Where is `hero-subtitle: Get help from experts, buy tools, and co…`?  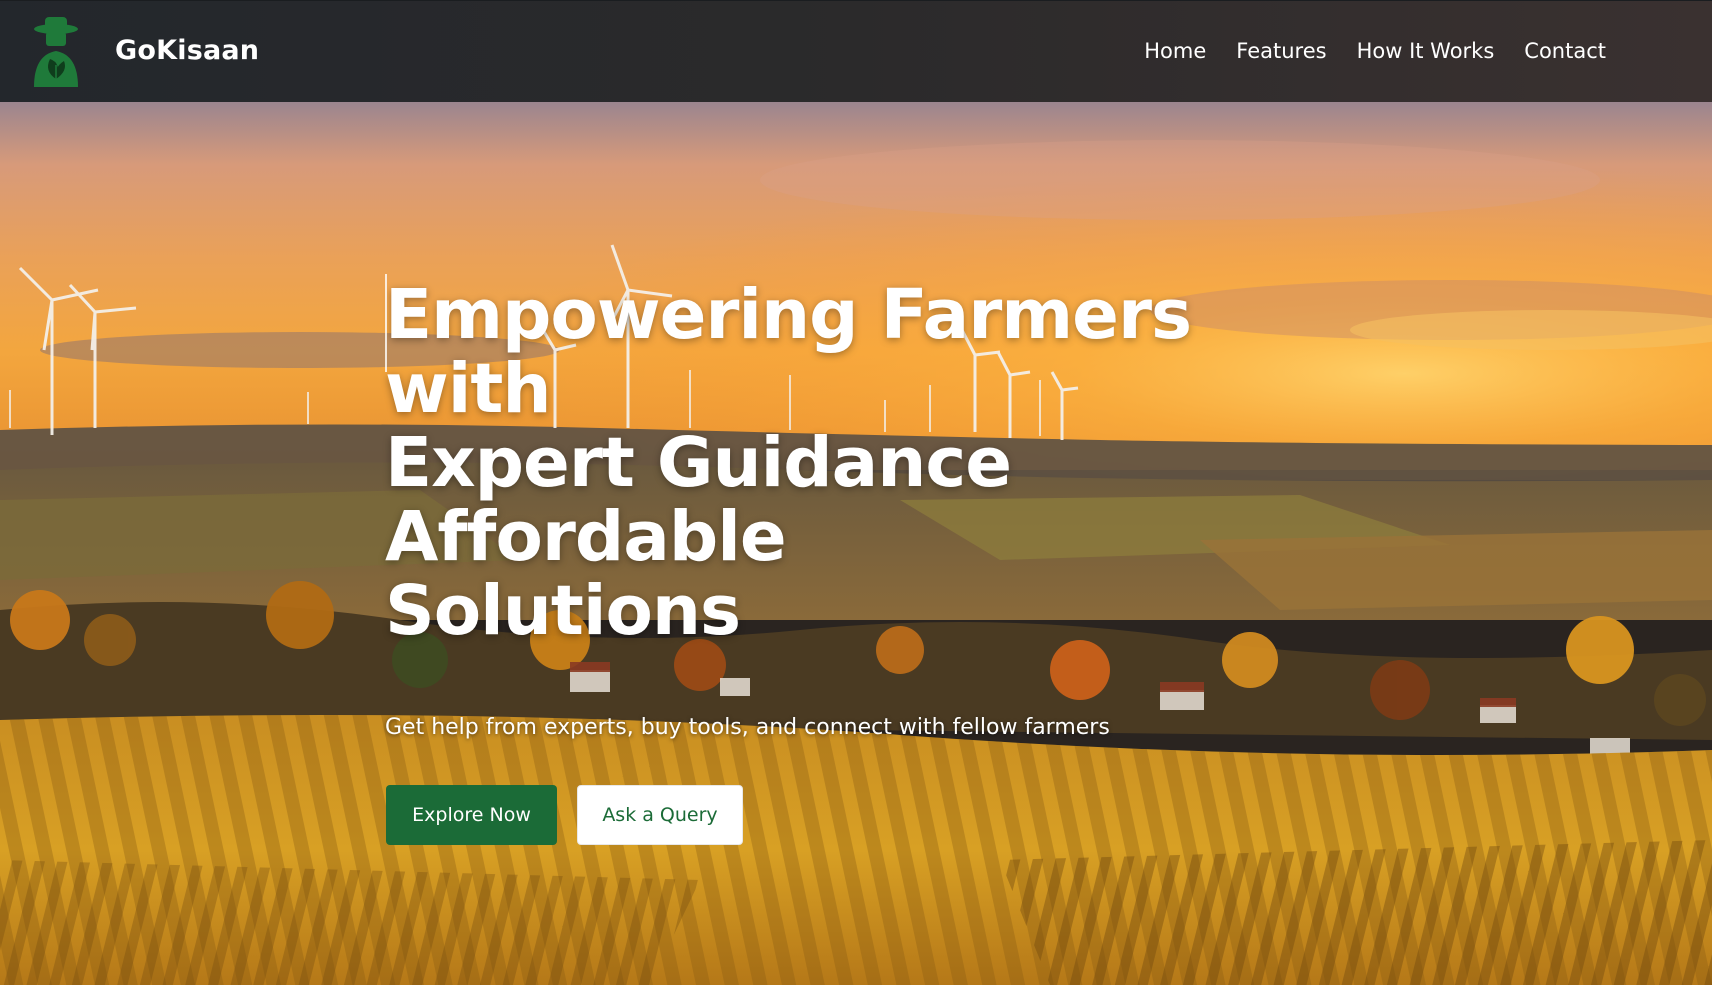 hero-subtitle: Get help from experts, buy tools, and co… is located at coordinates (747, 727).